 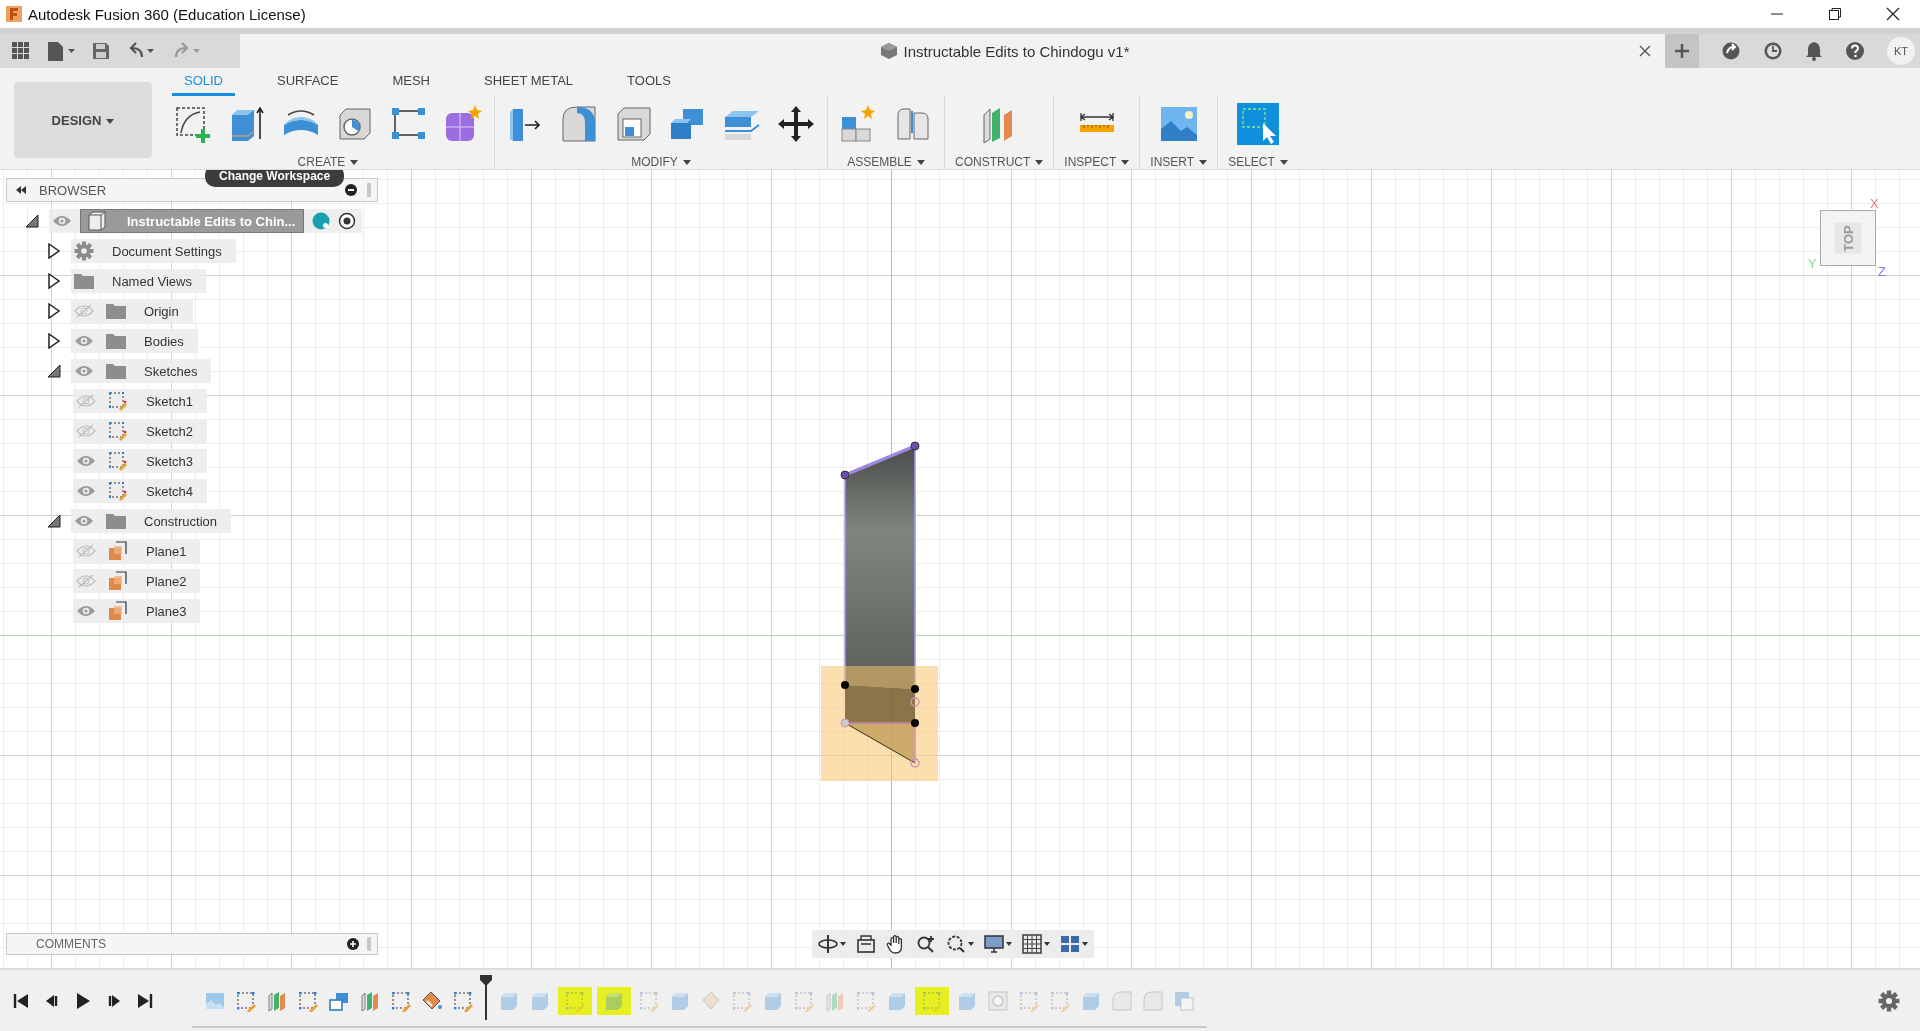 What do you see at coordinates (353, 944) in the screenshot?
I see `plus-circle-icon` at bounding box center [353, 944].